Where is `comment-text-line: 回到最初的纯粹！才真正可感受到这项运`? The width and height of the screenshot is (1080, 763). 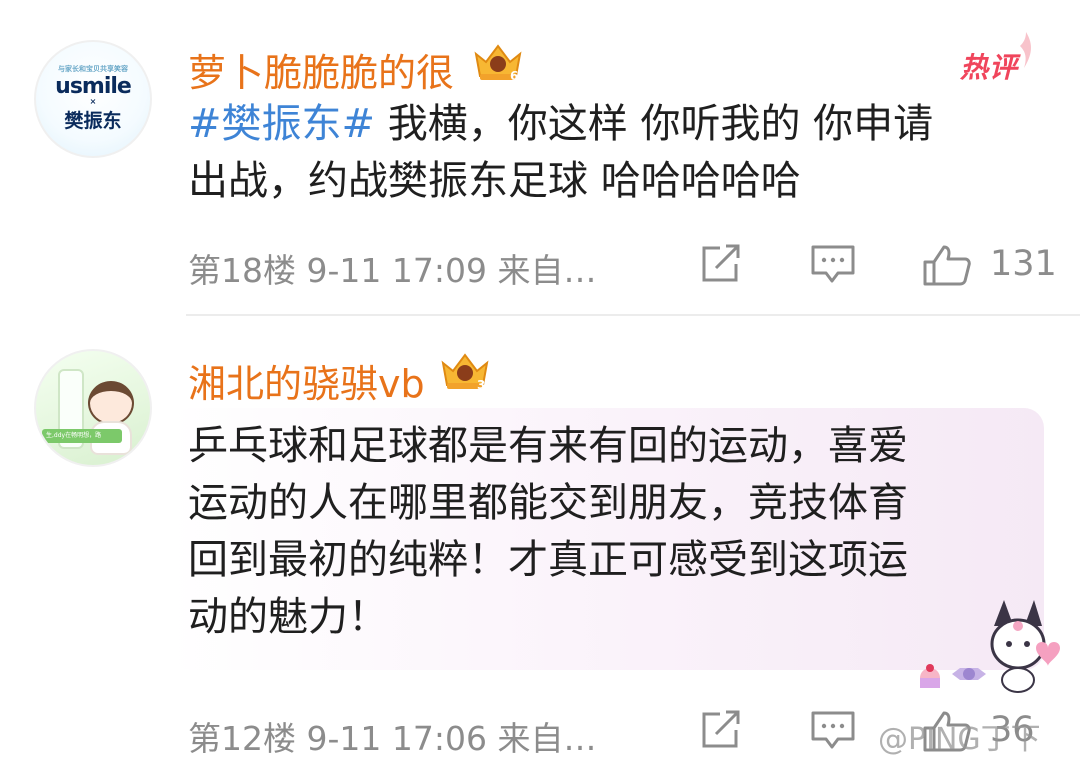 comment-text-line: 回到最初的纯粹！才真正可感受到这项运 is located at coordinates (548, 560).